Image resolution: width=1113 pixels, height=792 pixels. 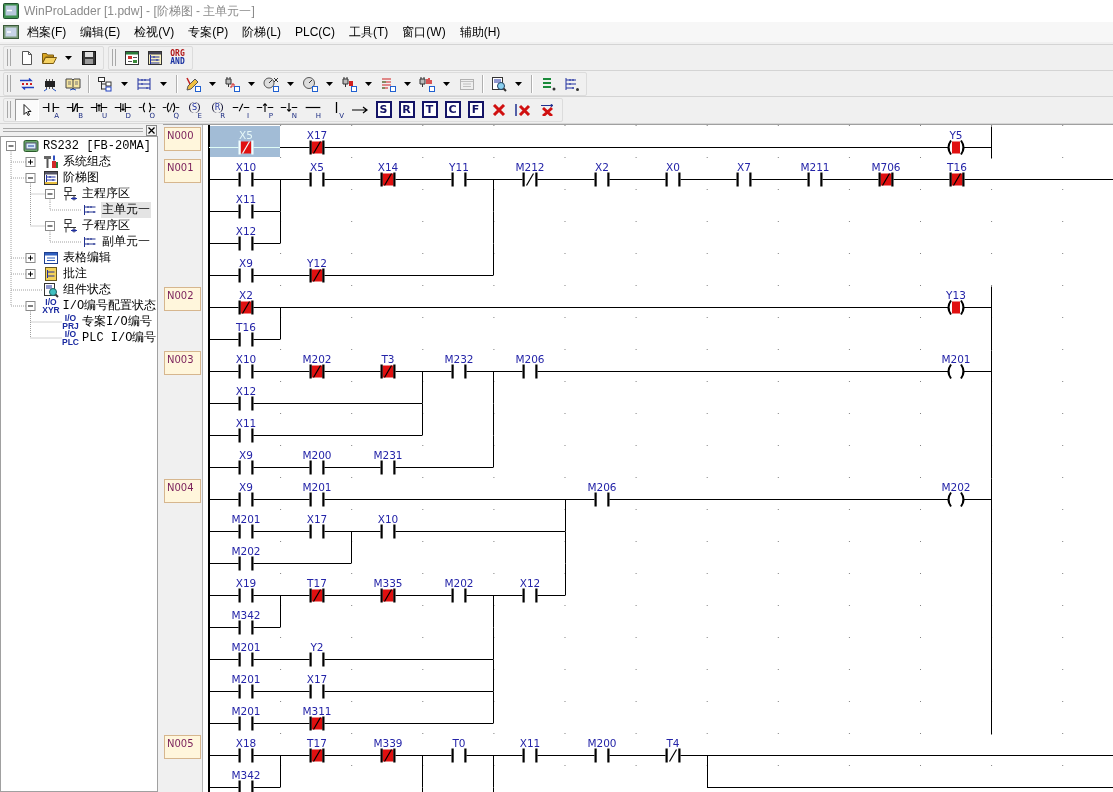 I want to click on device-address: M339, so click(x=388, y=742).